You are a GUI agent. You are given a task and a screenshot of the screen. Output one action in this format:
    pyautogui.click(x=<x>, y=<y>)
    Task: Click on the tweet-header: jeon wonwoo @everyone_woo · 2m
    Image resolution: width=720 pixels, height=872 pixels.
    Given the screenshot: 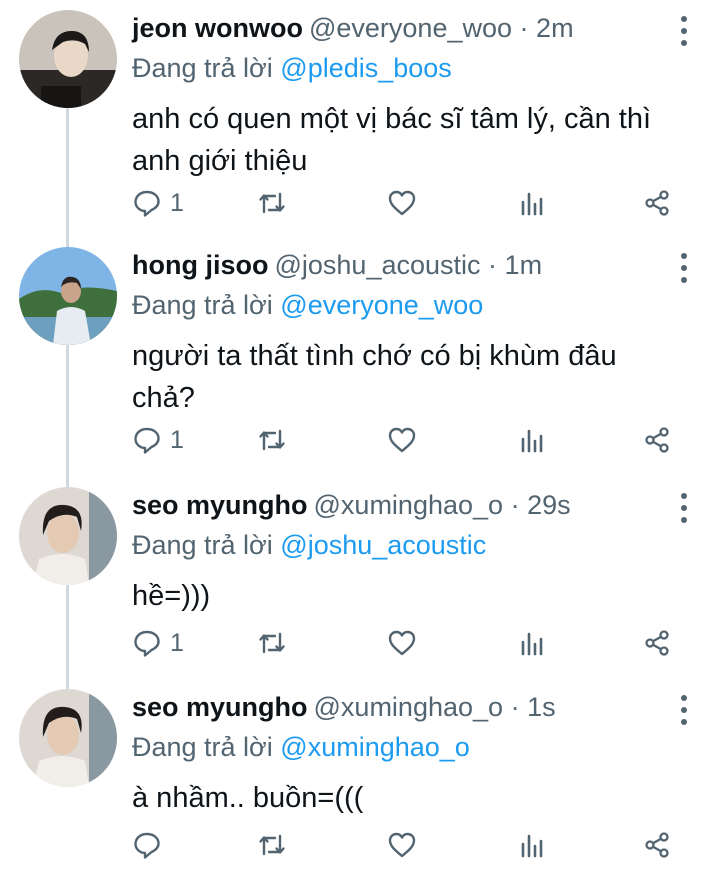 What is the action you would take?
    pyautogui.click(x=408, y=28)
    